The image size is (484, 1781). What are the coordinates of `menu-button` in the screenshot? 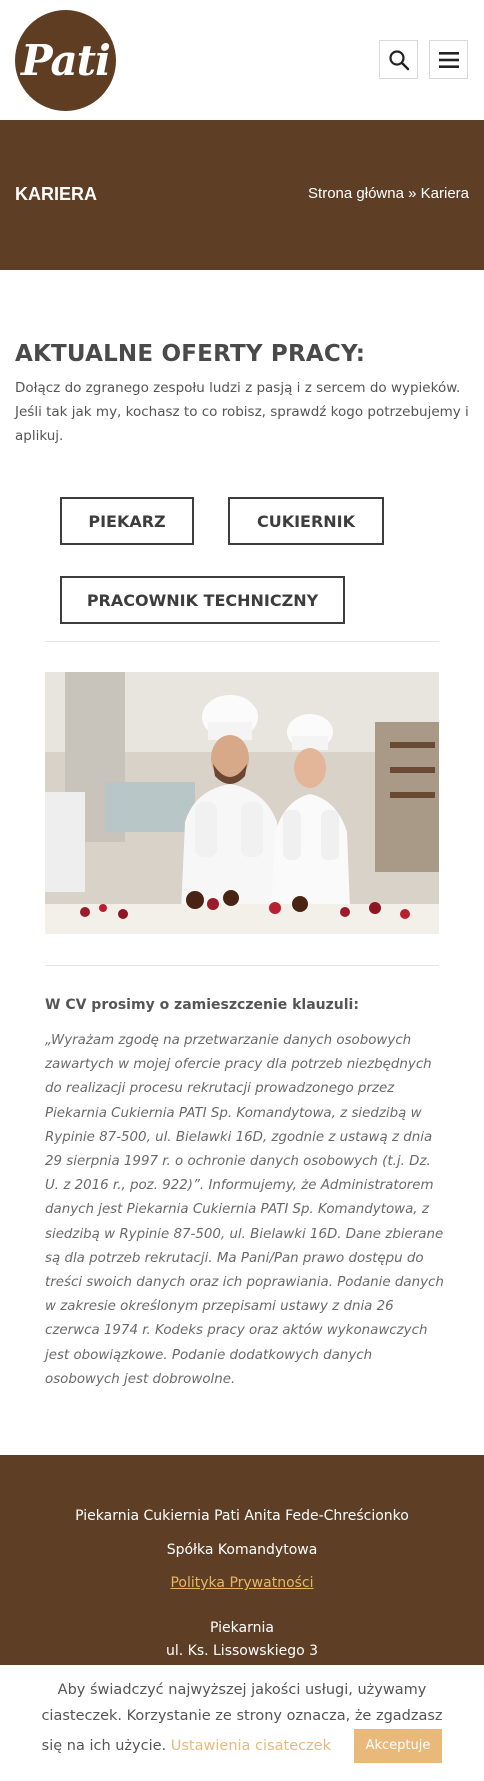 It's located at (448, 59).